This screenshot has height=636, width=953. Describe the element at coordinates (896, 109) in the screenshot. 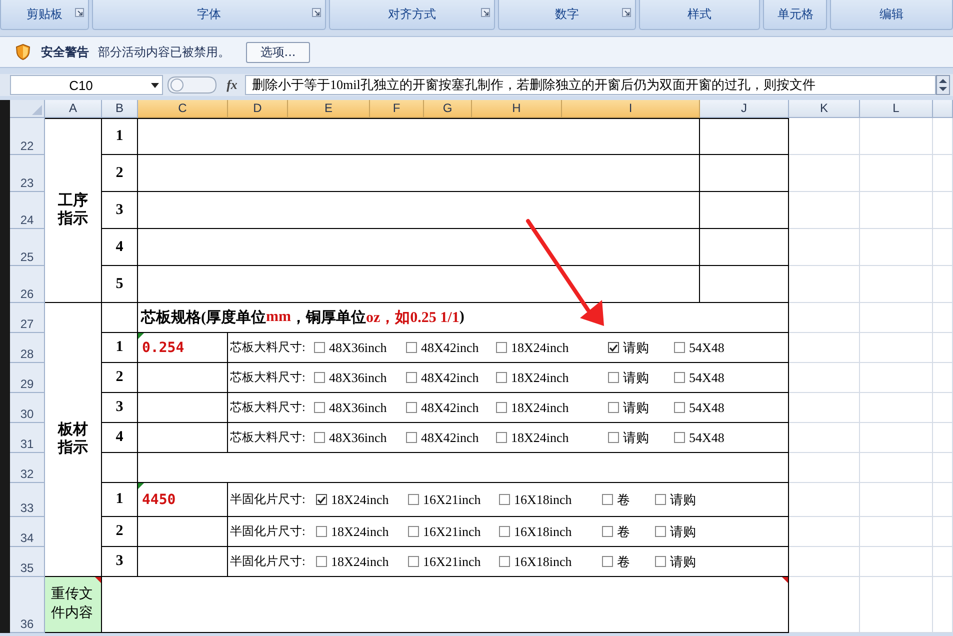

I see `column-header: L` at that location.